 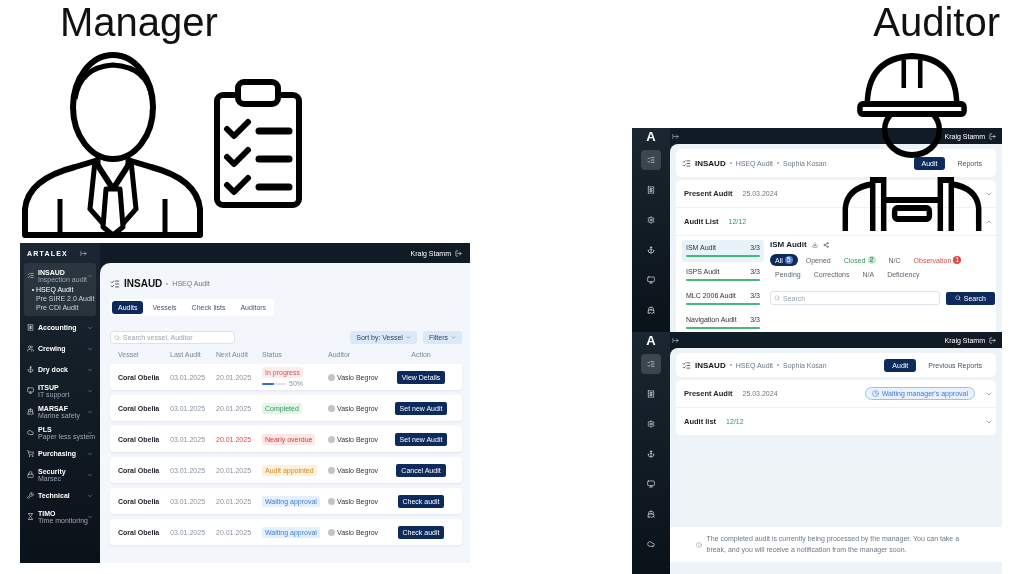 I want to click on clipboard-checklist-icon, so click(x=258, y=144).